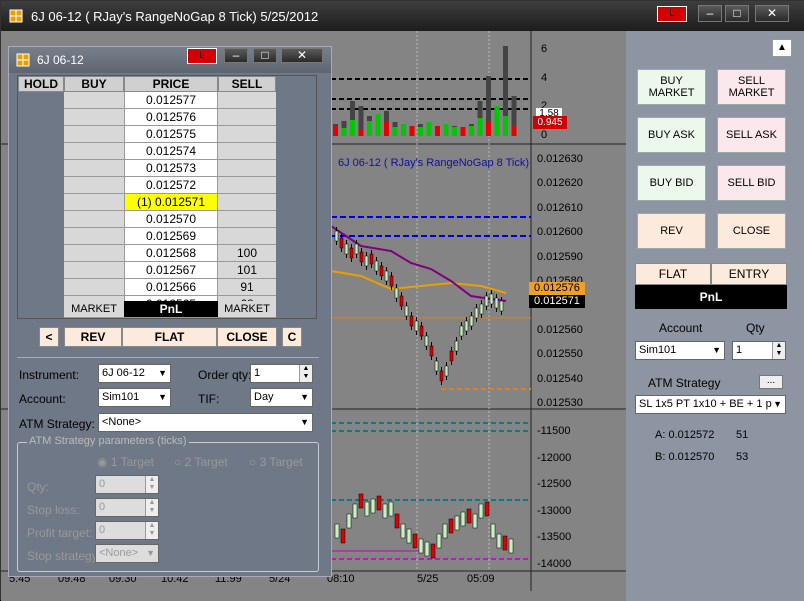 The width and height of the screenshot is (804, 601). Describe the element at coordinates (710, 404) in the screenshot. I see `atm-dropdown: SL 1x5 PT 1x10 + BE + 1 p ▼` at that location.